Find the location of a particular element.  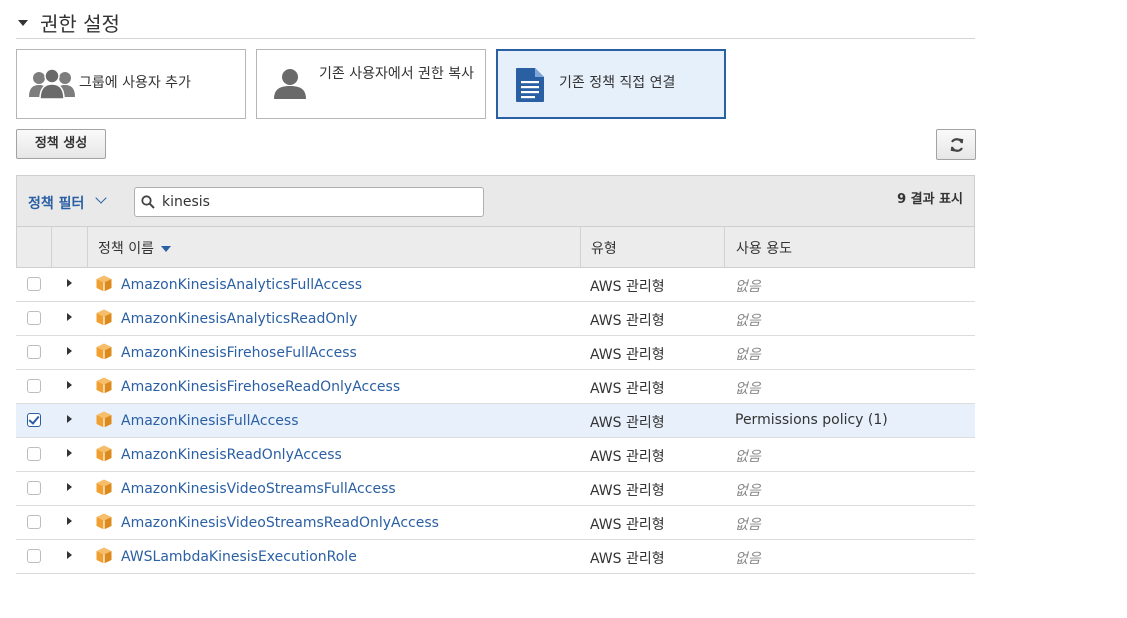

policy-name-link: AmazonKinesisAnalyticsFullAccess is located at coordinates (241, 285).